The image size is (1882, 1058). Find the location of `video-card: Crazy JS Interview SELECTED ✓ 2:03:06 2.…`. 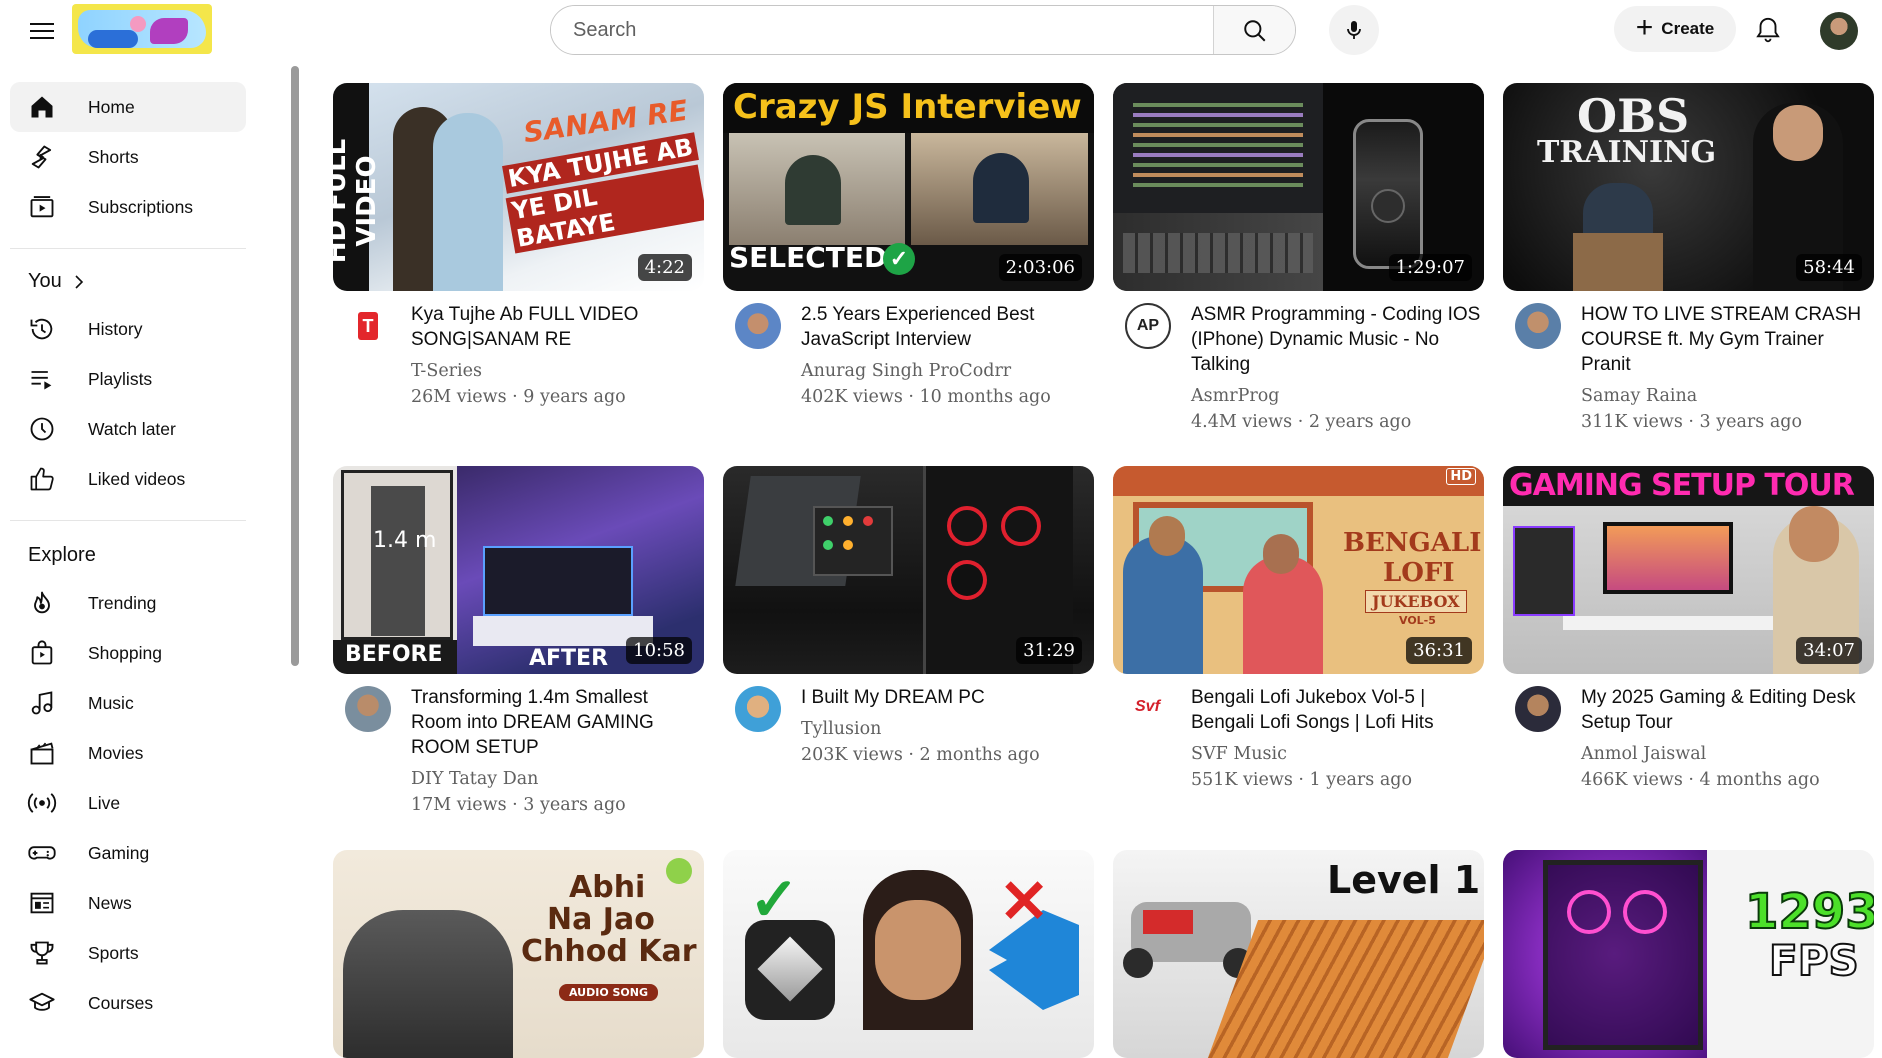

video-card: Crazy JS Interview SELECTED ✓ 2:03:06 2.… is located at coordinates (908, 258).